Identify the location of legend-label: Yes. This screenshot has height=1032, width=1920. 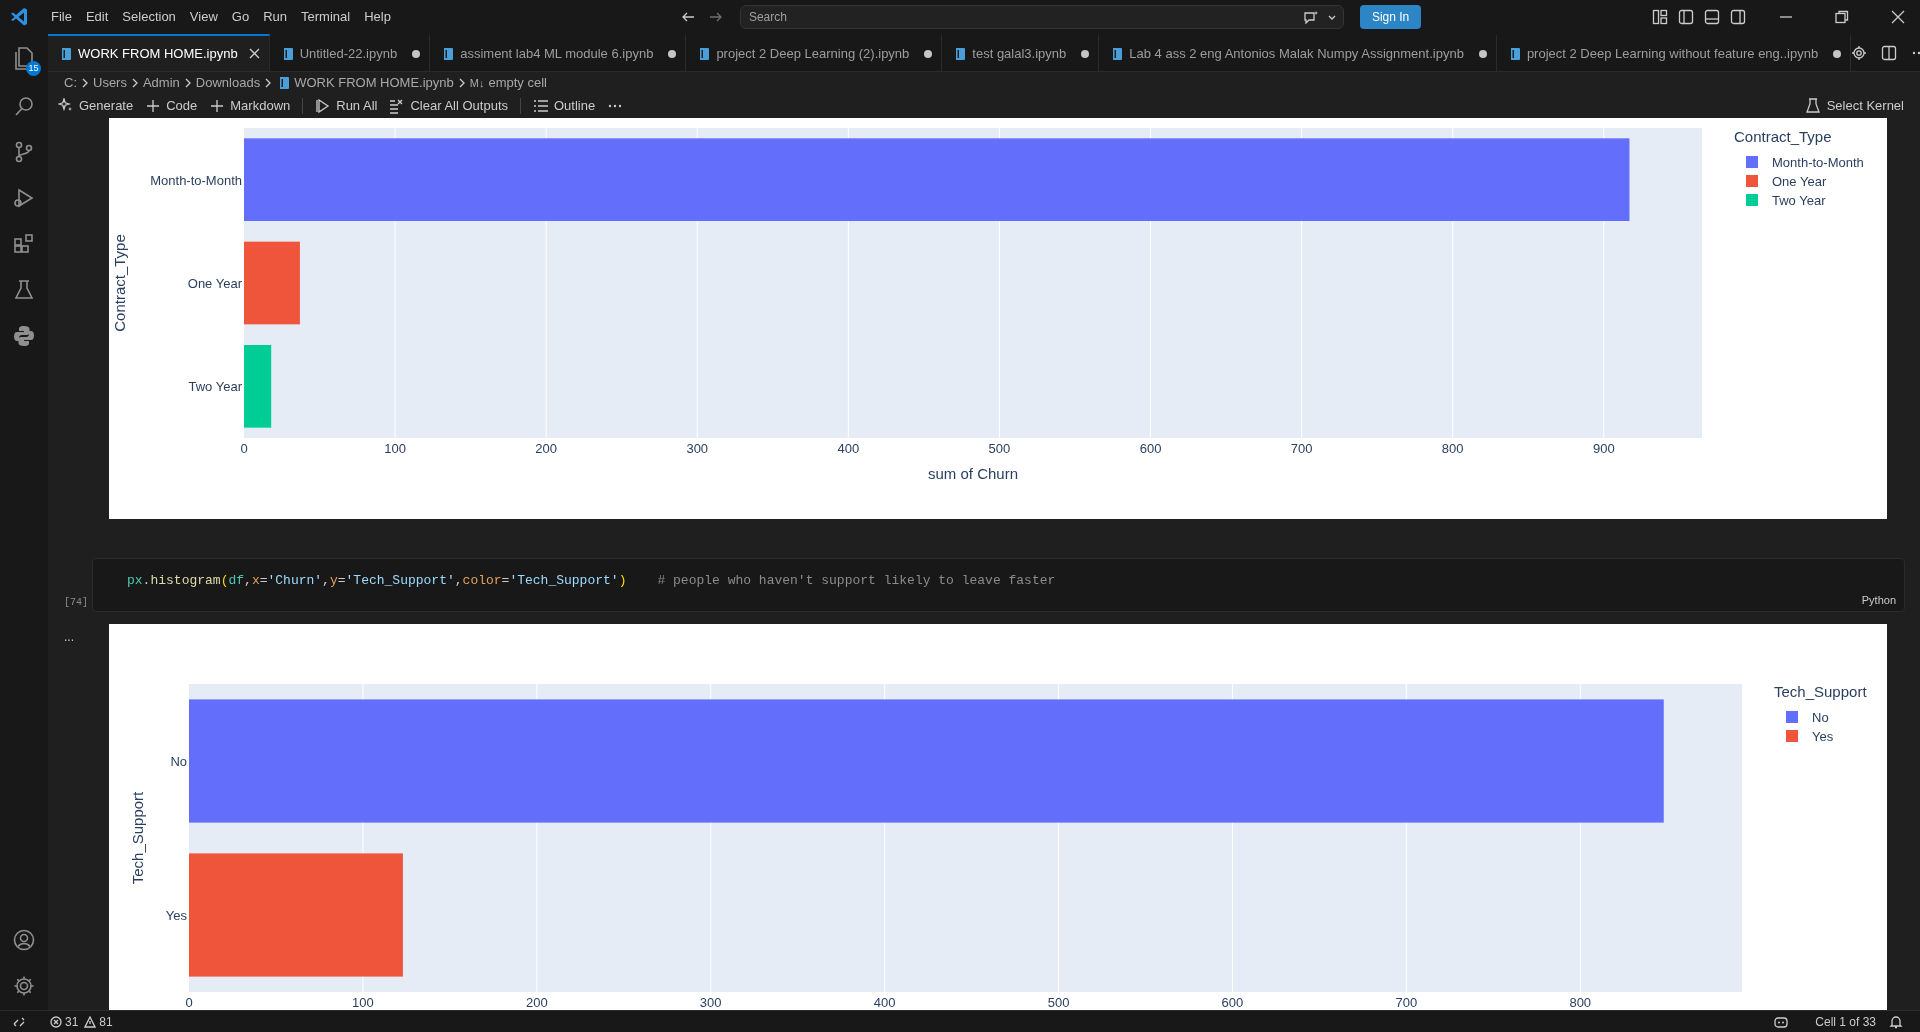
(1823, 736).